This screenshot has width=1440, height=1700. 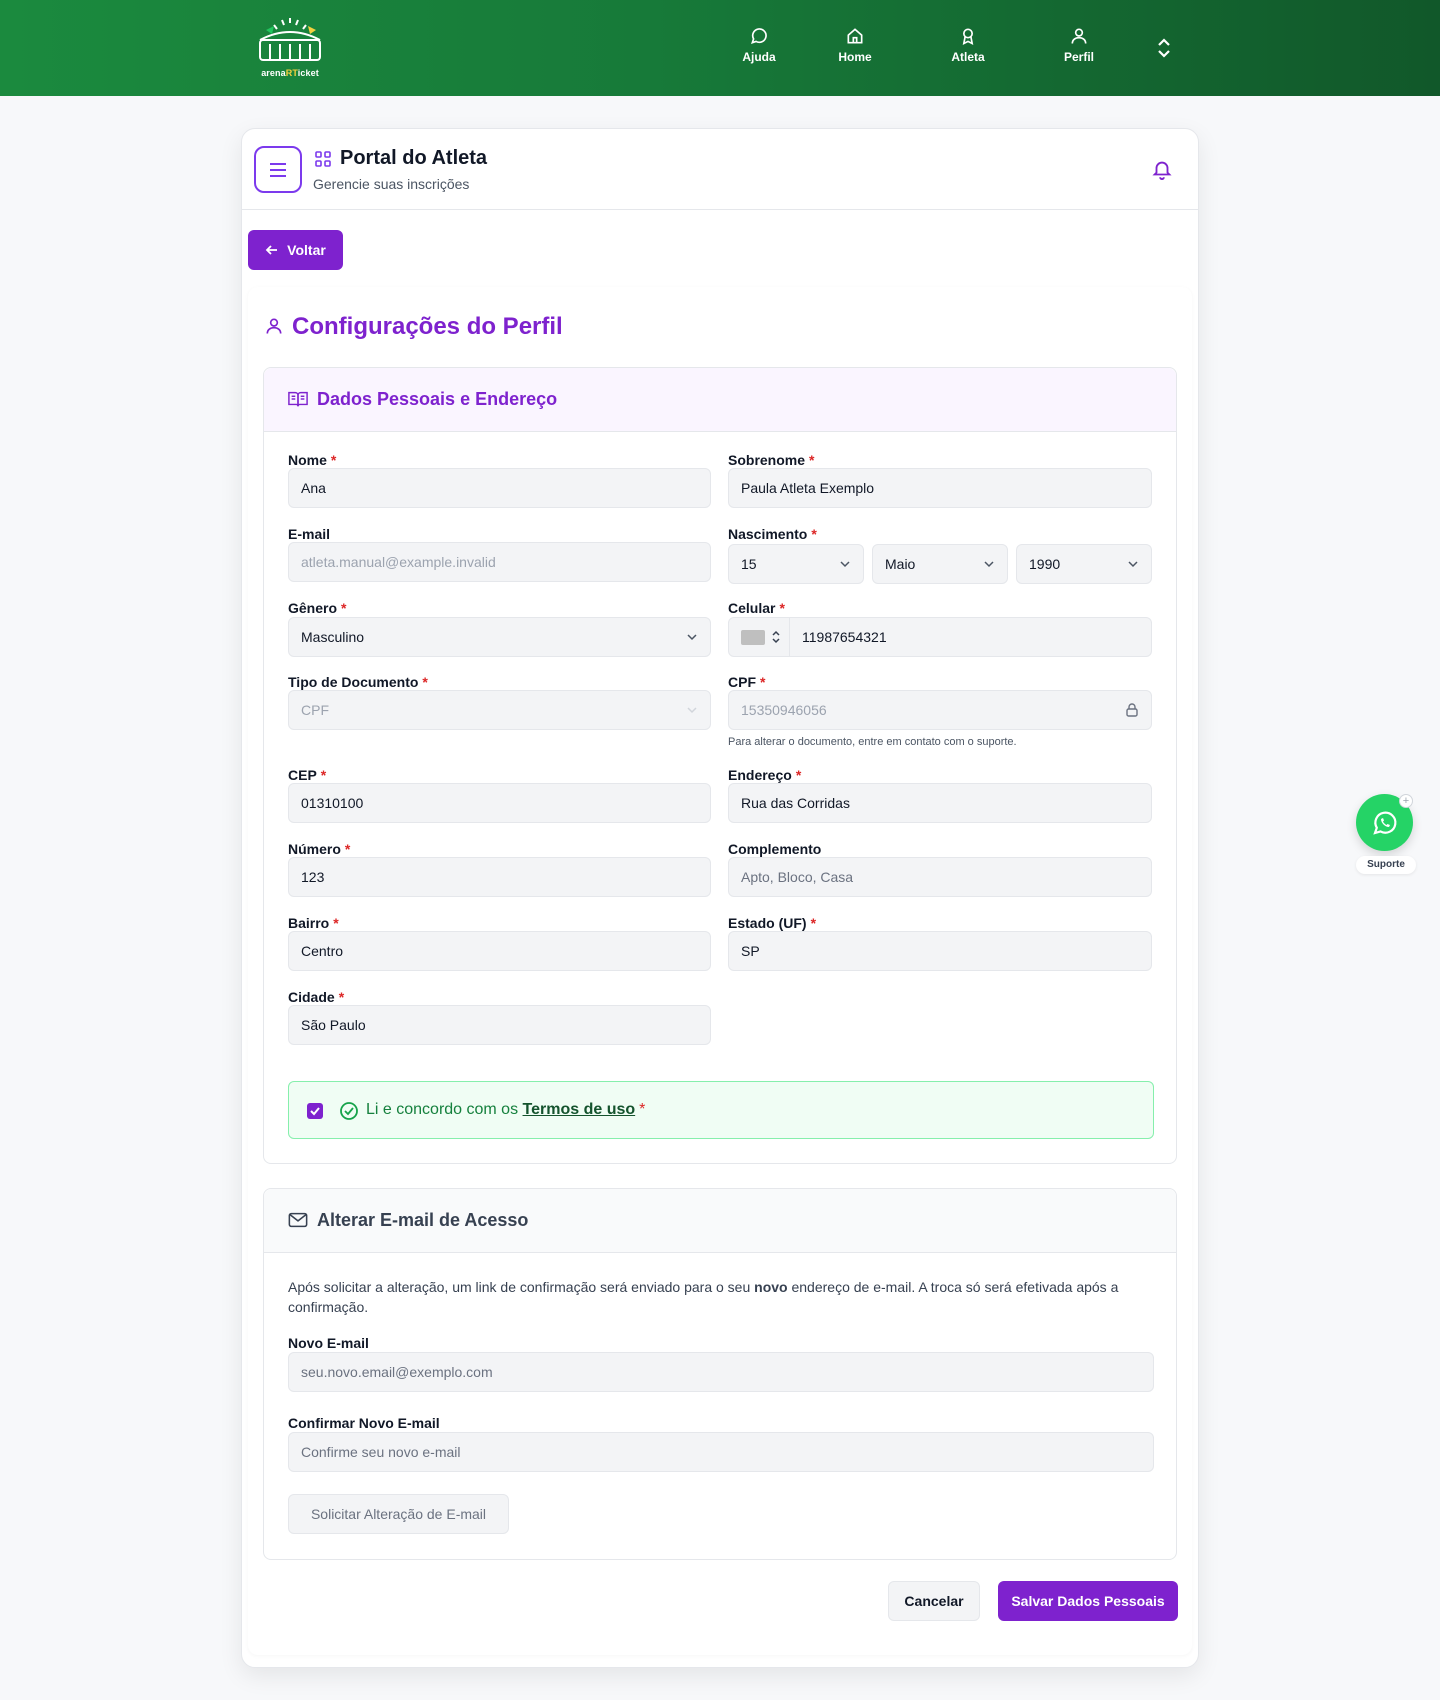 What do you see at coordinates (1088, 1601) in the screenshot?
I see `save-button: Salvar Dados Pessoais` at bounding box center [1088, 1601].